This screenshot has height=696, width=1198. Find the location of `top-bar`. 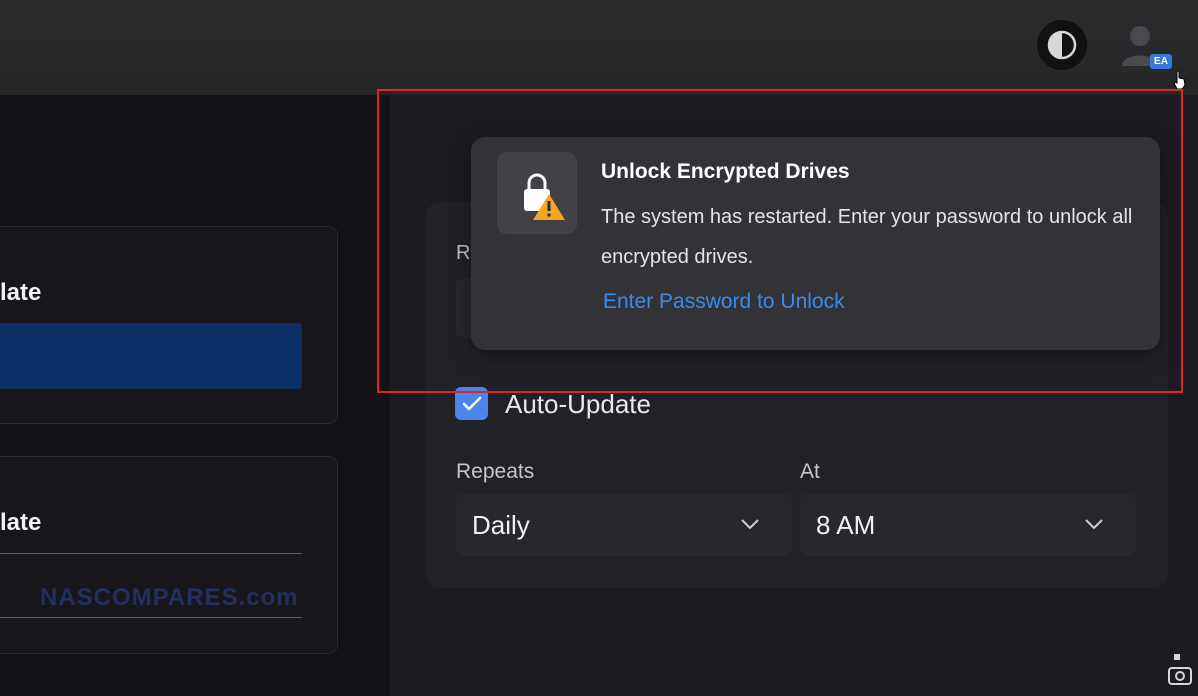

top-bar is located at coordinates (599, 47).